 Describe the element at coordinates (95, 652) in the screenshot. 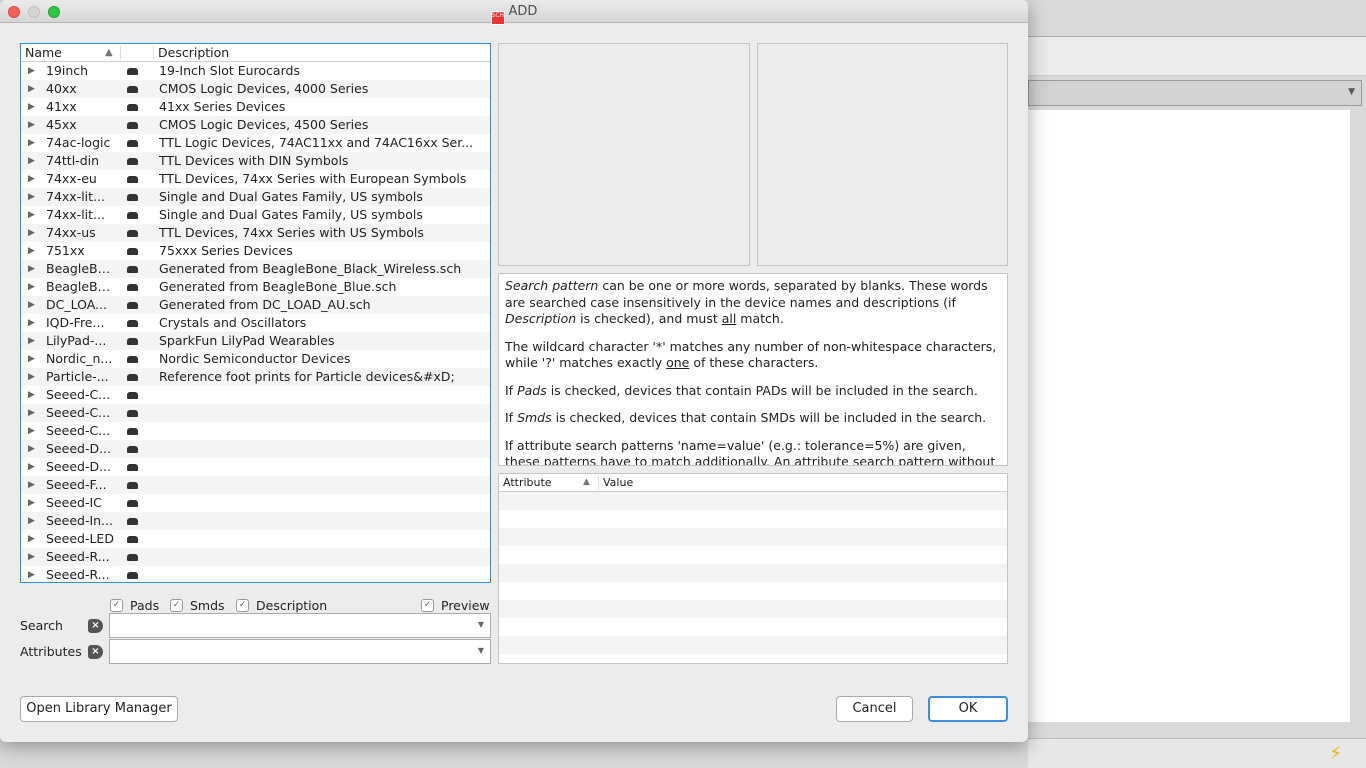

I see `clear-attributes-icon: ×` at that location.